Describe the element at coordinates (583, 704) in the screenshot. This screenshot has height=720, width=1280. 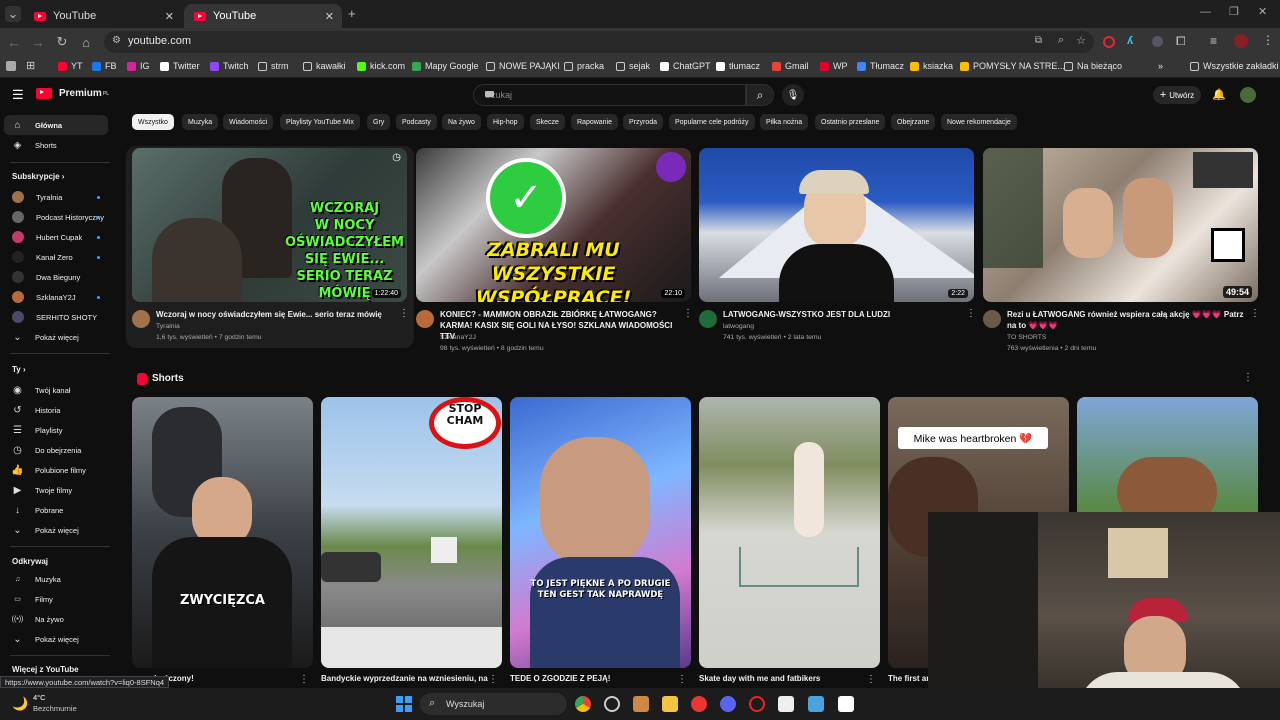
I see `chrome-icon` at that location.